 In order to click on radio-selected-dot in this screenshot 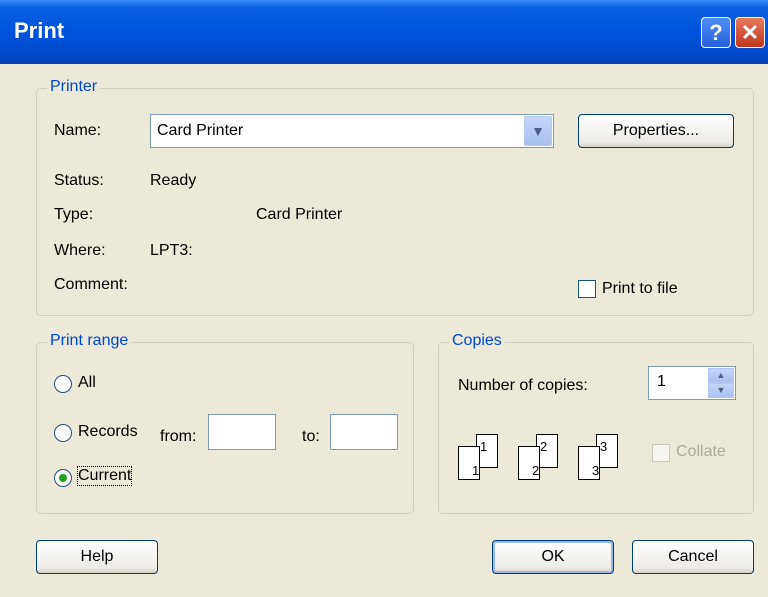, I will do `click(63, 478)`.